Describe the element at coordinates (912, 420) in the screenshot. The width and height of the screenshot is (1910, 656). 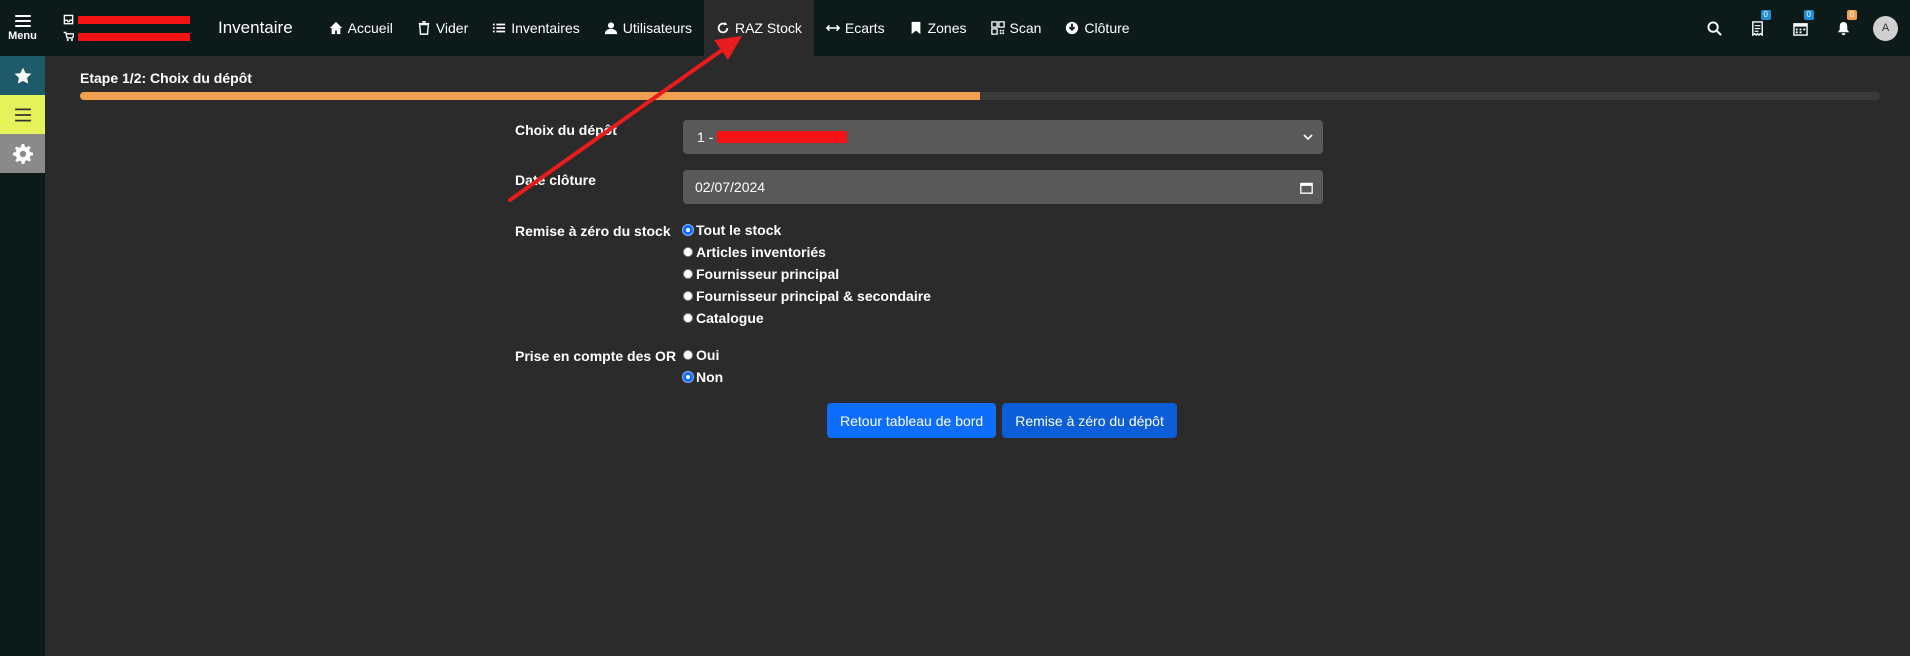
I see `back-dashboard-button: Retour tableau de bord` at that location.